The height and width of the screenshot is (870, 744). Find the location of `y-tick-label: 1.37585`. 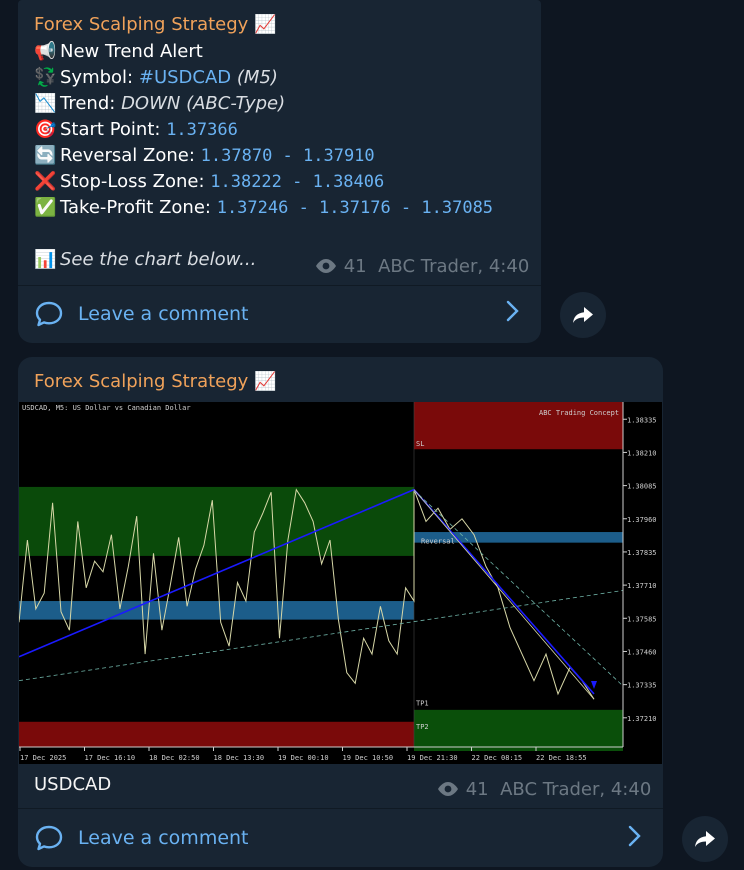

y-tick-label: 1.37585 is located at coordinates (642, 619).